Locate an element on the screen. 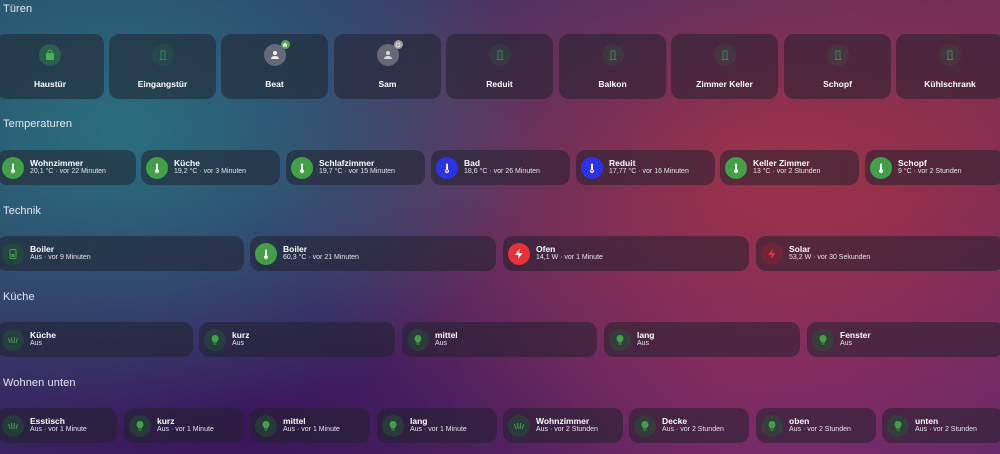 Image resolution: width=1000 pixels, height=454 pixels. person-tile-sam: Sam is located at coordinates (387, 66).